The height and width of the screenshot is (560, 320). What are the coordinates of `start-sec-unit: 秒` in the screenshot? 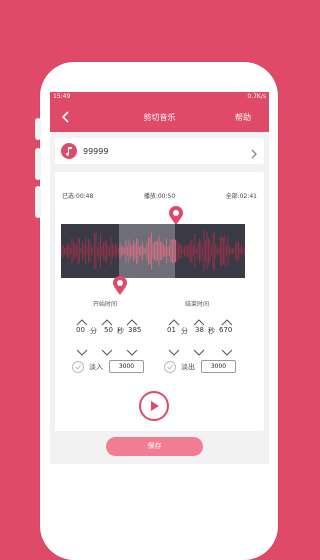 It's located at (120, 331).